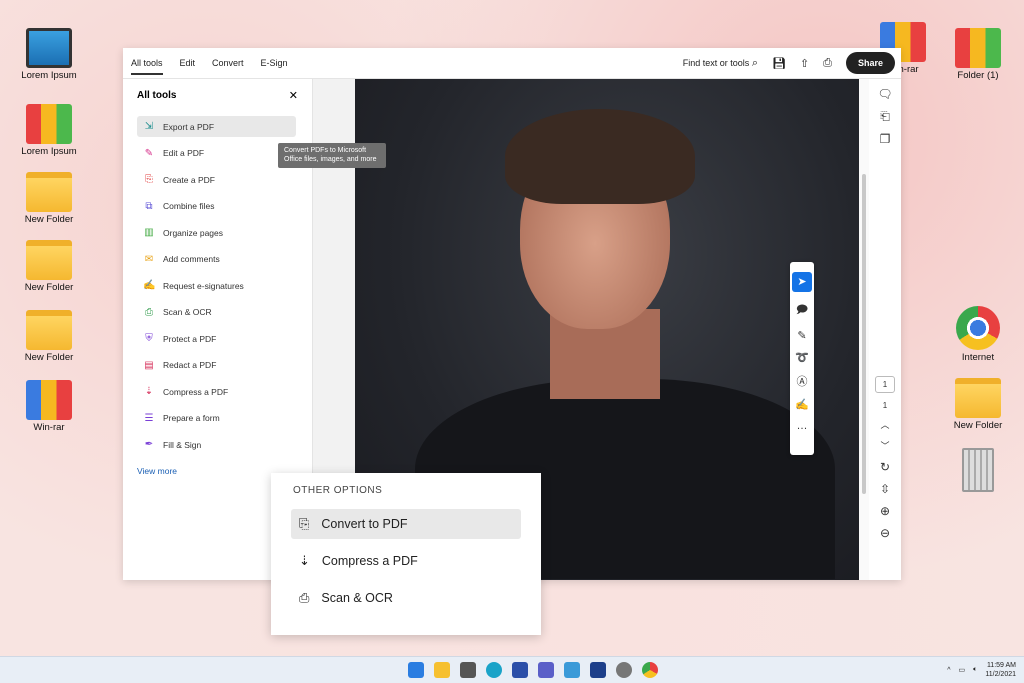  Describe the element at coordinates (802, 404) in the screenshot. I see `sign-icon: ✍` at that location.